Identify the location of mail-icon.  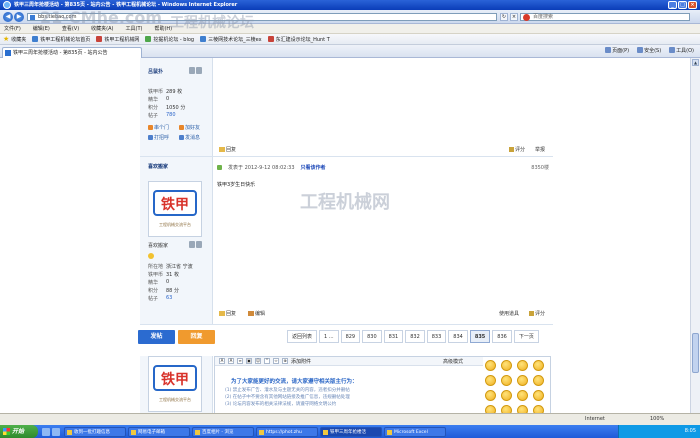
(181, 137).